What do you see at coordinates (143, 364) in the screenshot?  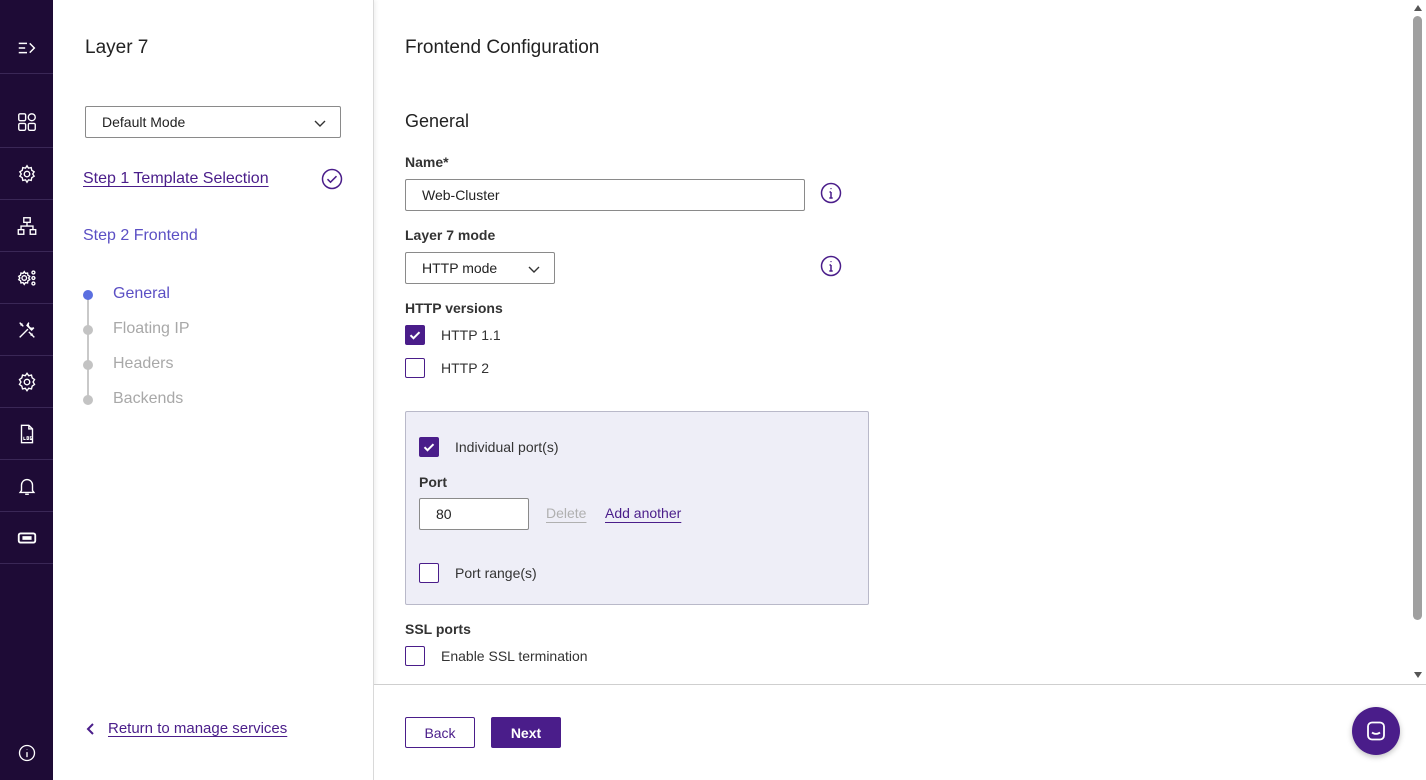 I see `substep-headers: Headers` at bounding box center [143, 364].